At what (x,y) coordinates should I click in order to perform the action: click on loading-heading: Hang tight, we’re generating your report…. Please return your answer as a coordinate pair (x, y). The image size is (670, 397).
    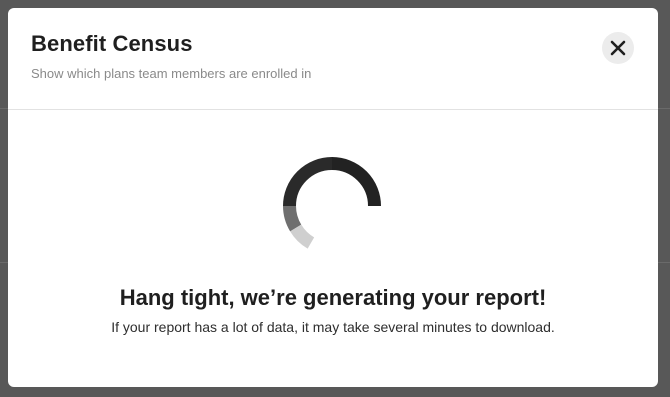
    Looking at the image, I should click on (333, 297).